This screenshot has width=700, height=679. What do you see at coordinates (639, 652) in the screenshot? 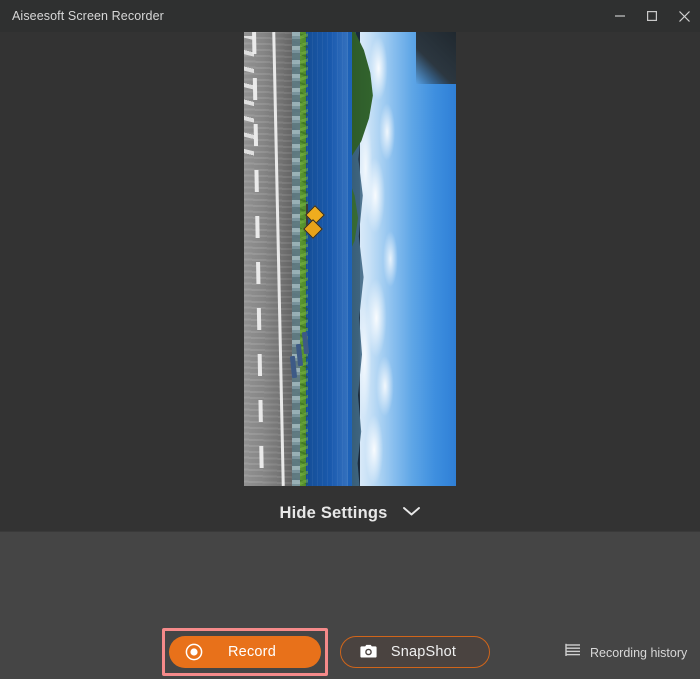
I see `recording-history-label: Recording history` at bounding box center [639, 652].